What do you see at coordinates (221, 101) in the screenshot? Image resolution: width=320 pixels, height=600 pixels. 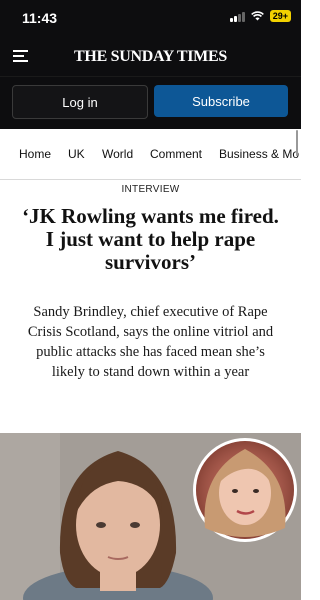 I see `subscribe-button: Subscribe` at bounding box center [221, 101].